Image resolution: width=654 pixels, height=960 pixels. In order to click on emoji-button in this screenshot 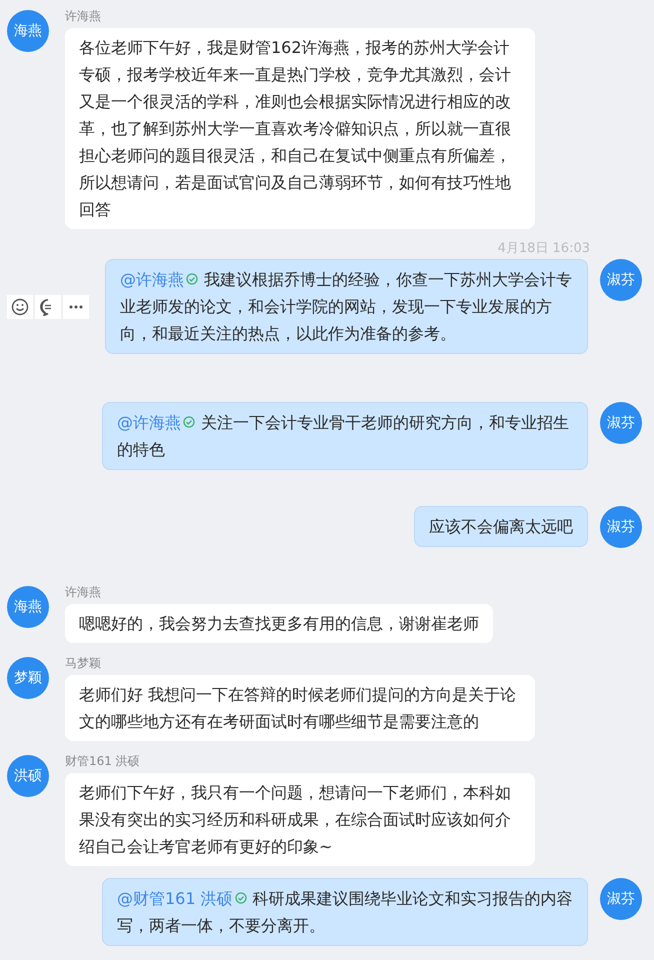, I will do `click(20, 306)`.